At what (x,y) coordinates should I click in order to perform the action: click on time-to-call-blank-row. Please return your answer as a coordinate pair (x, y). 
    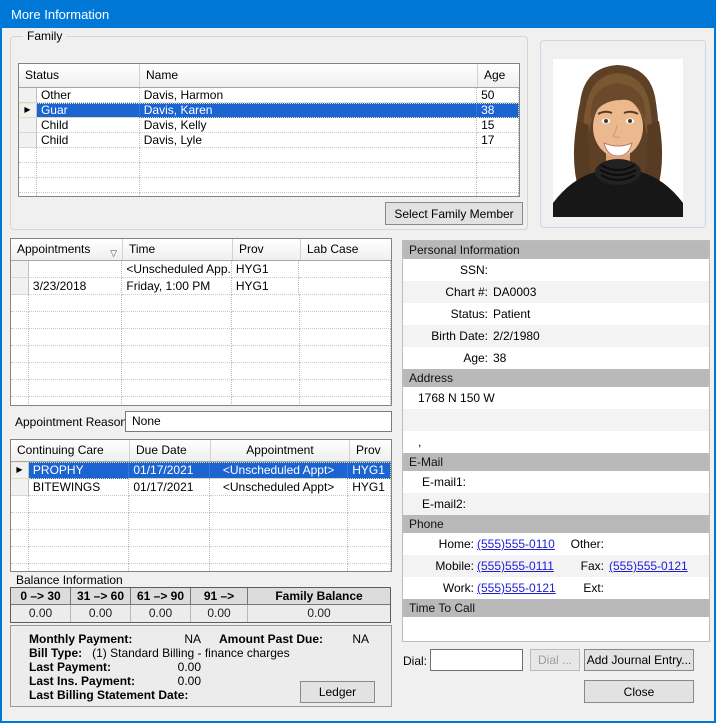
    Looking at the image, I should click on (556, 628).